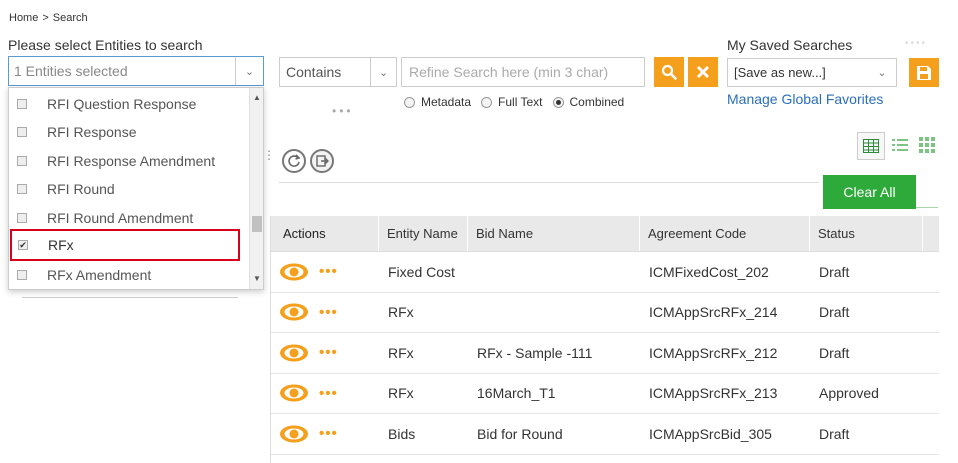 This screenshot has width=958, height=463. What do you see at coordinates (131, 161) in the screenshot?
I see `entity-option-label: RFI Response Amendment` at bounding box center [131, 161].